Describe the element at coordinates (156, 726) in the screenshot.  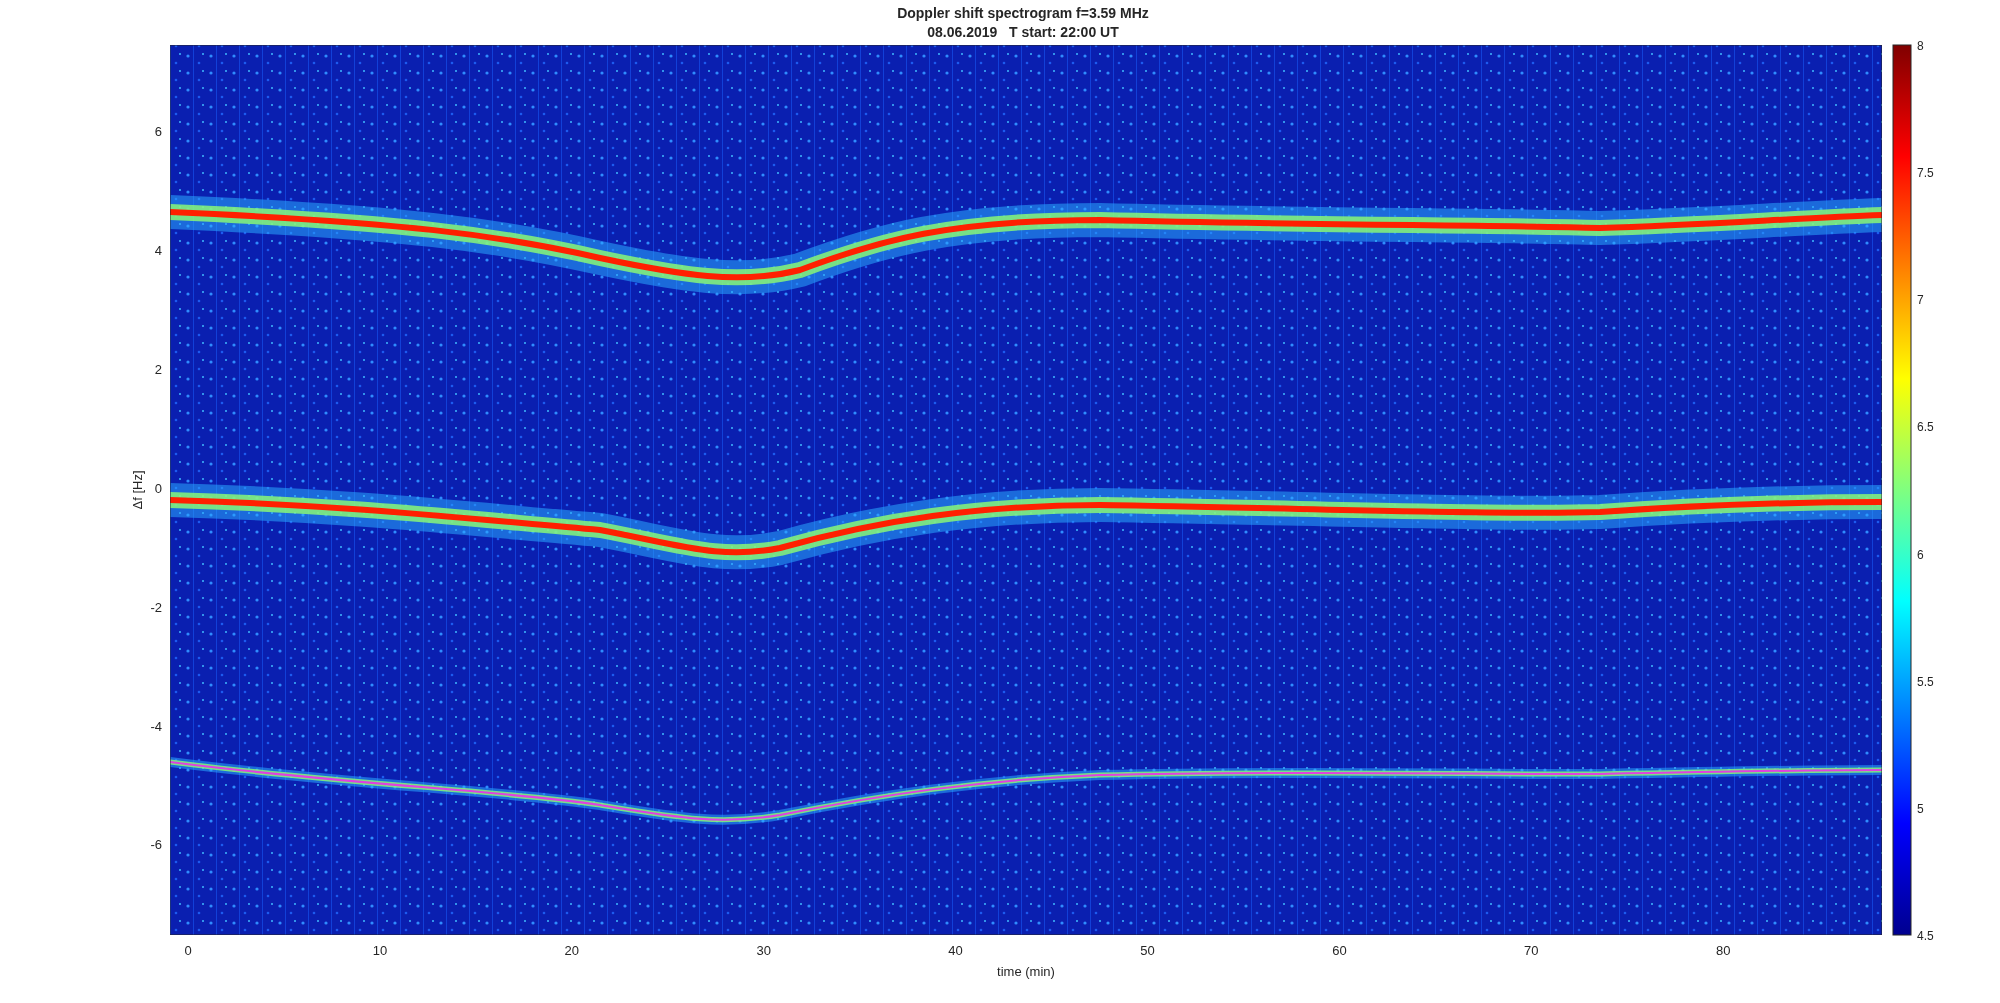
I see `y-tick-label: -4` at that location.